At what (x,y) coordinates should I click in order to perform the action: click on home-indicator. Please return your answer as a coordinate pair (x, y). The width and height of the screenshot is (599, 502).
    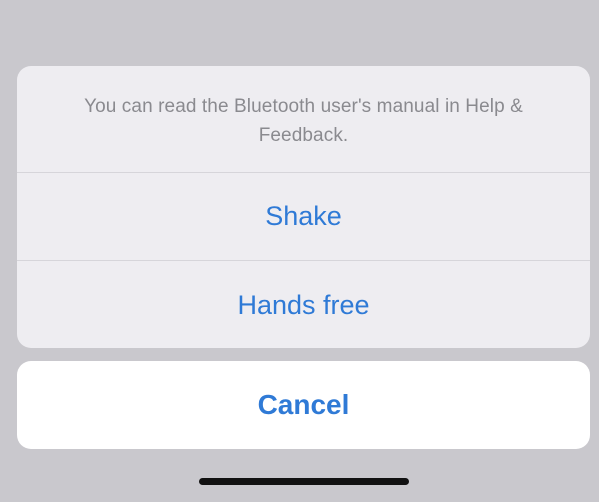
    Looking at the image, I should click on (304, 481).